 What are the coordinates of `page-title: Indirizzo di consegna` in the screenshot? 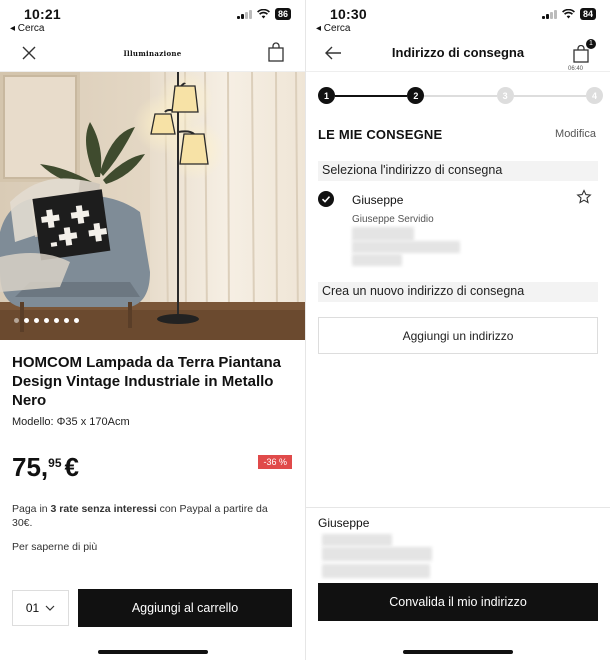 It's located at (458, 52).